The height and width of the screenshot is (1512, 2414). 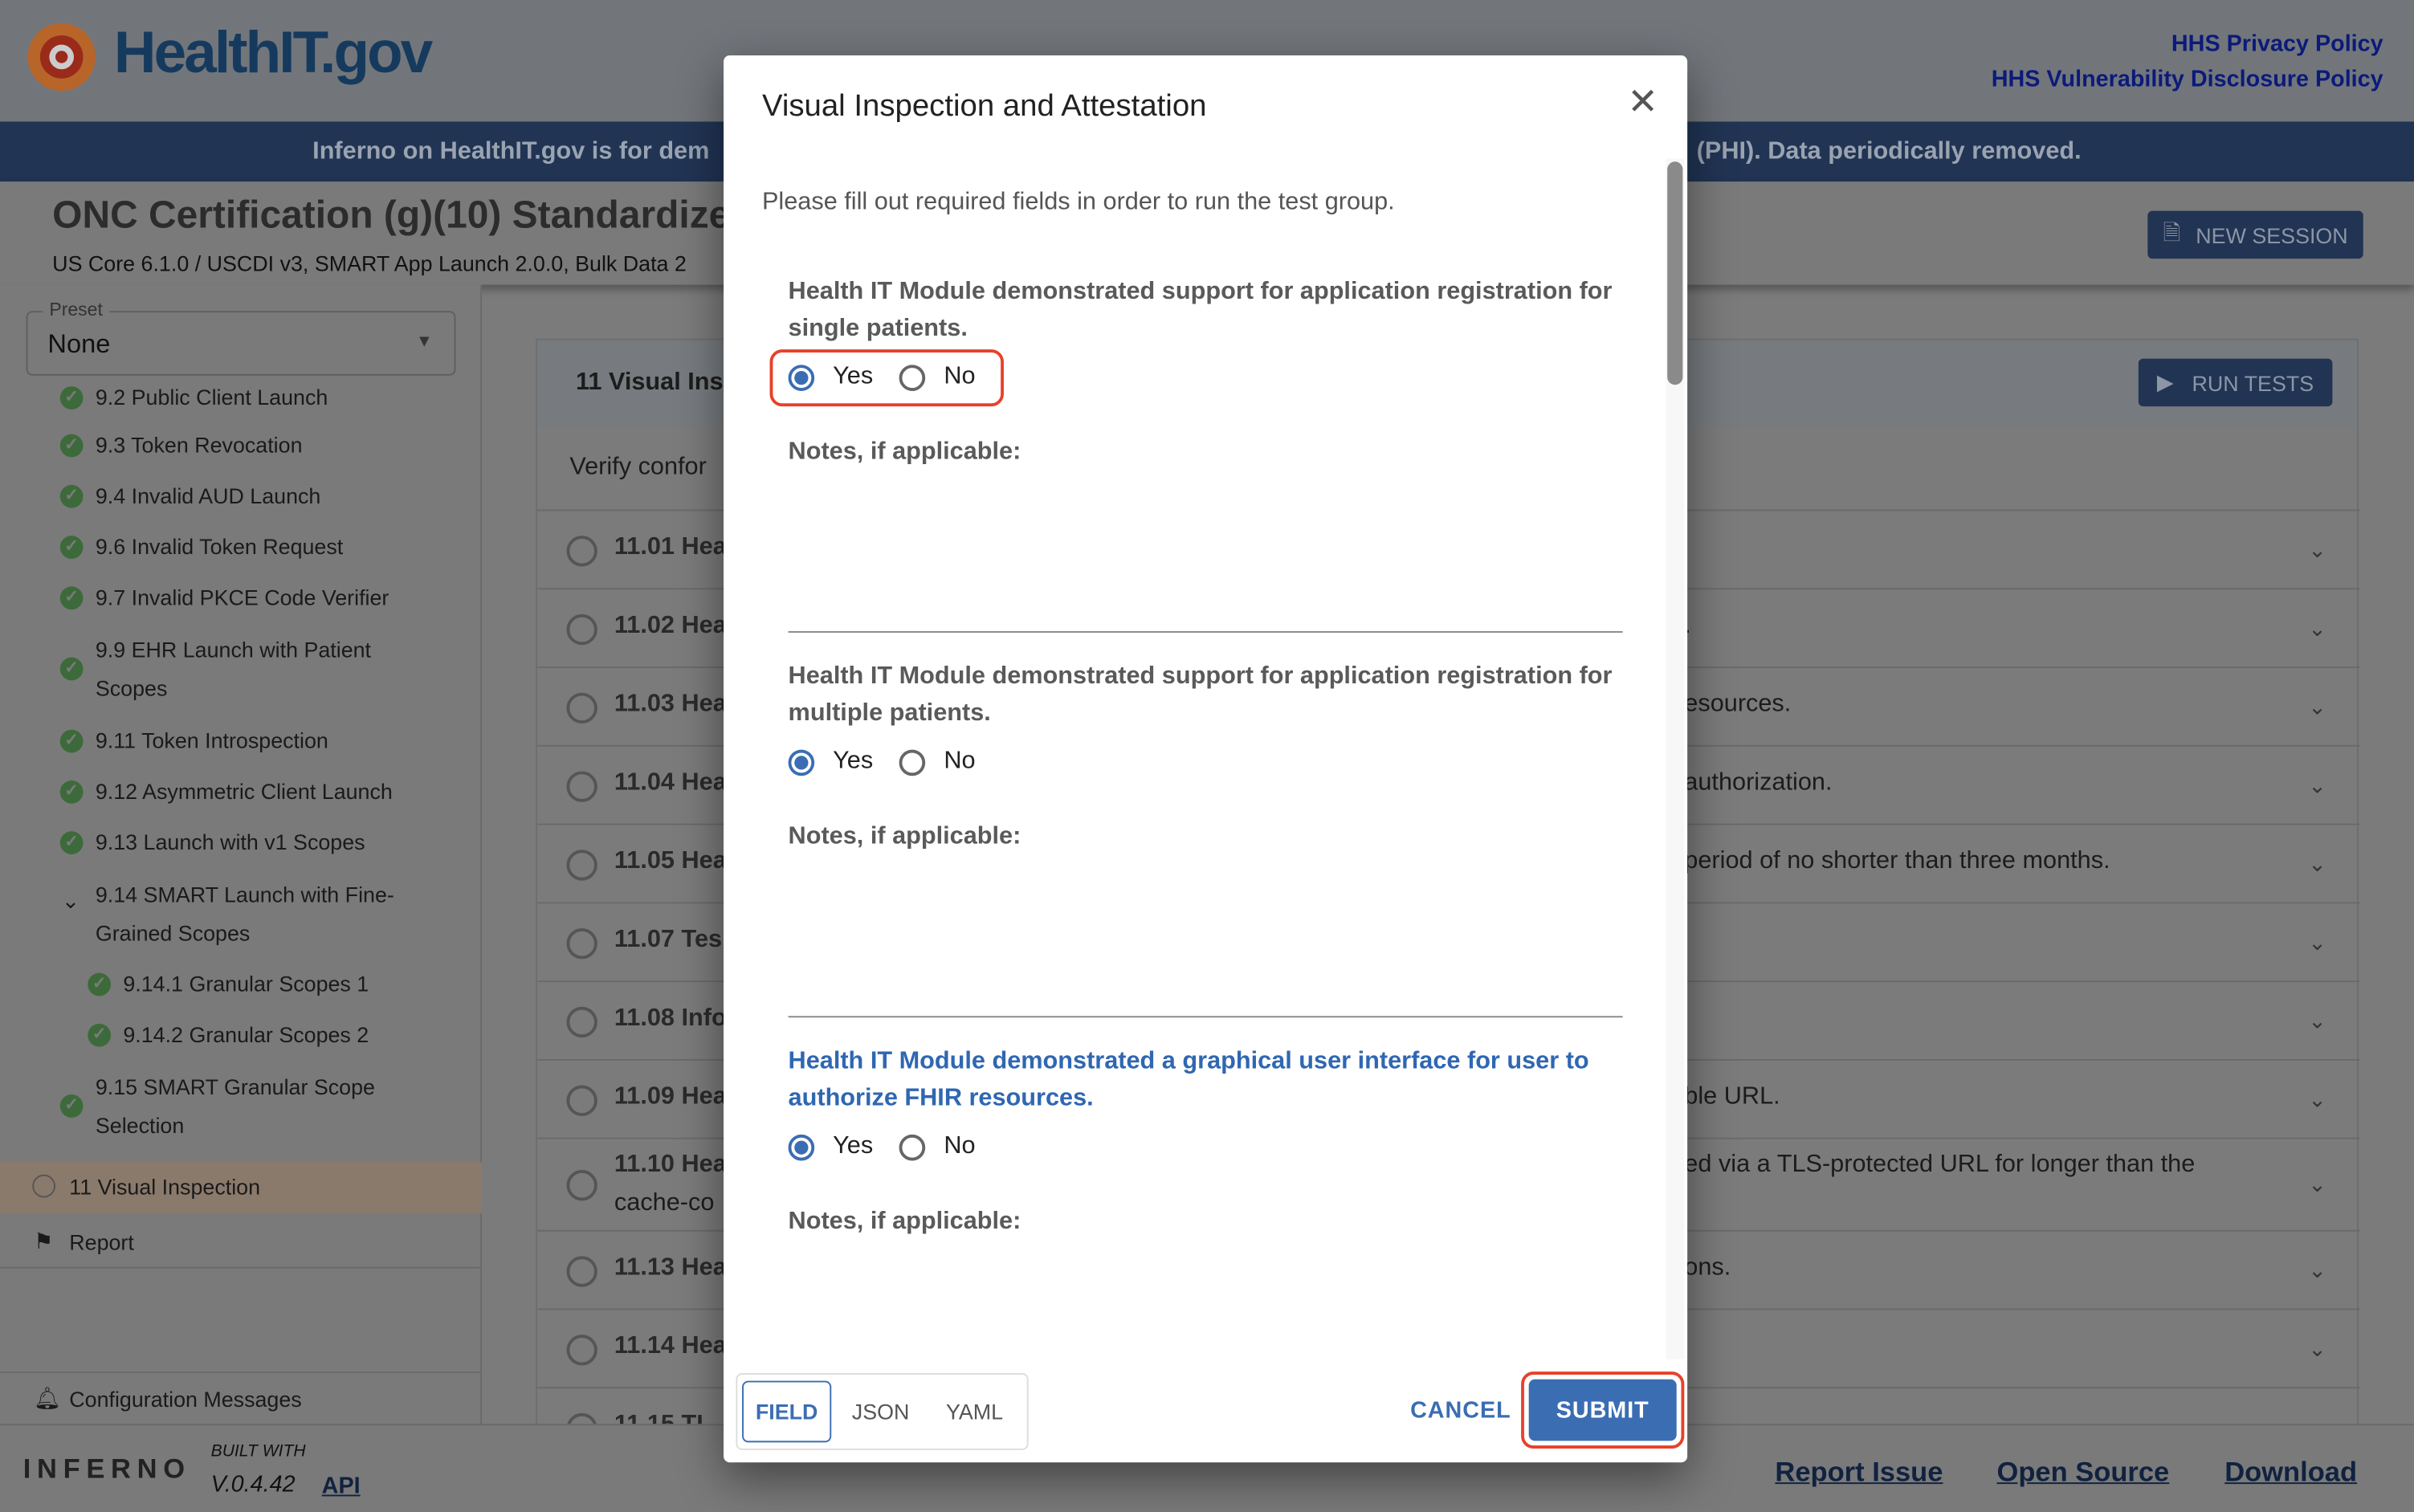 I want to click on test-description: period of no shorter than three months., so click(x=1897, y=861).